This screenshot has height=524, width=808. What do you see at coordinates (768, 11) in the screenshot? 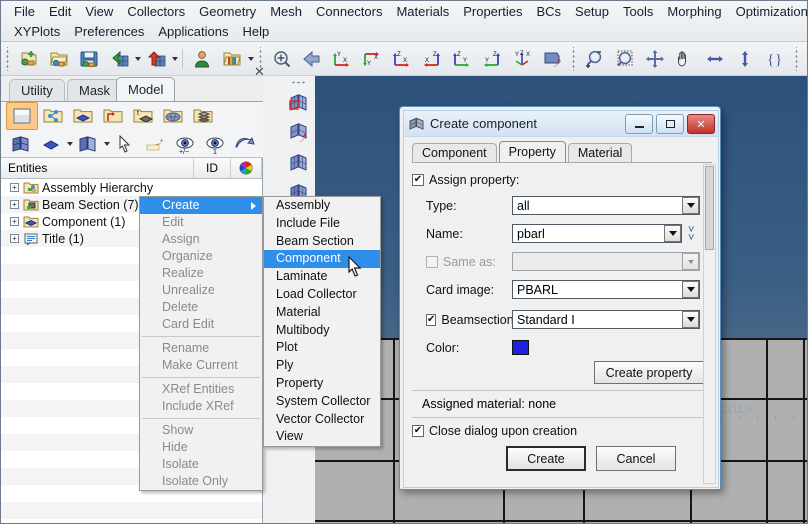
I see `menu-item-optimization: Optimization` at bounding box center [768, 11].